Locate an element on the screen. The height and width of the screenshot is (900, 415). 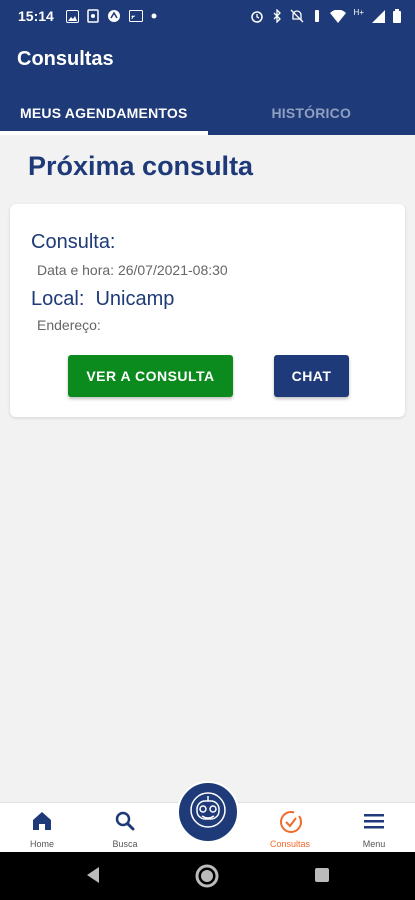
robot-avatar-icon is located at coordinates (208, 812).